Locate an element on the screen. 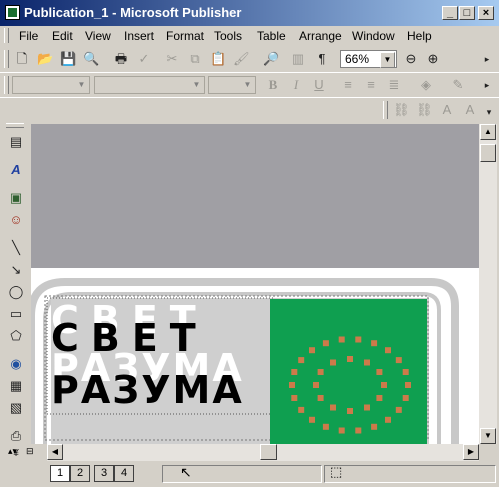  menu-tools: Tools is located at coordinates (228, 36).